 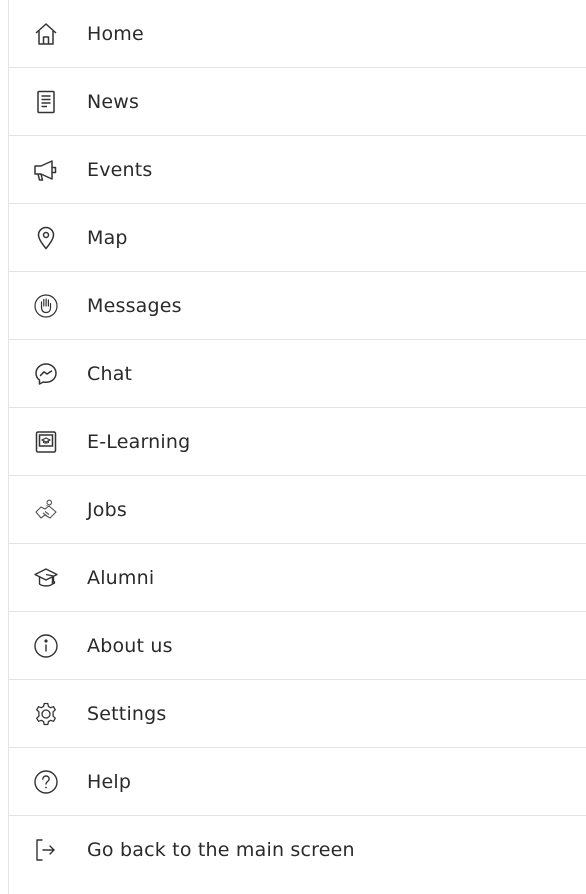 What do you see at coordinates (297, 34) in the screenshot?
I see `menu-item-home: Home` at bounding box center [297, 34].